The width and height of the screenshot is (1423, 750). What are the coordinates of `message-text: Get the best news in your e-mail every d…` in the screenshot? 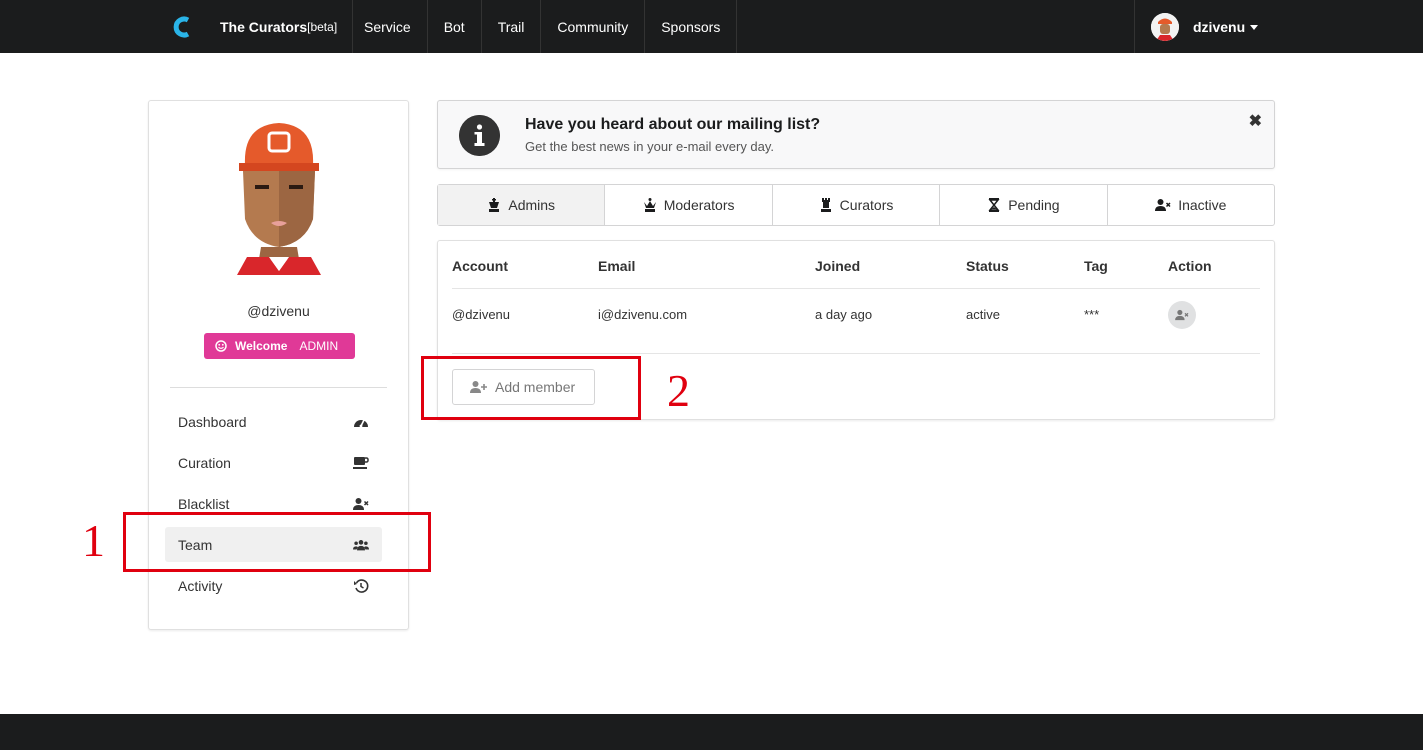 It's located at (650, 146).